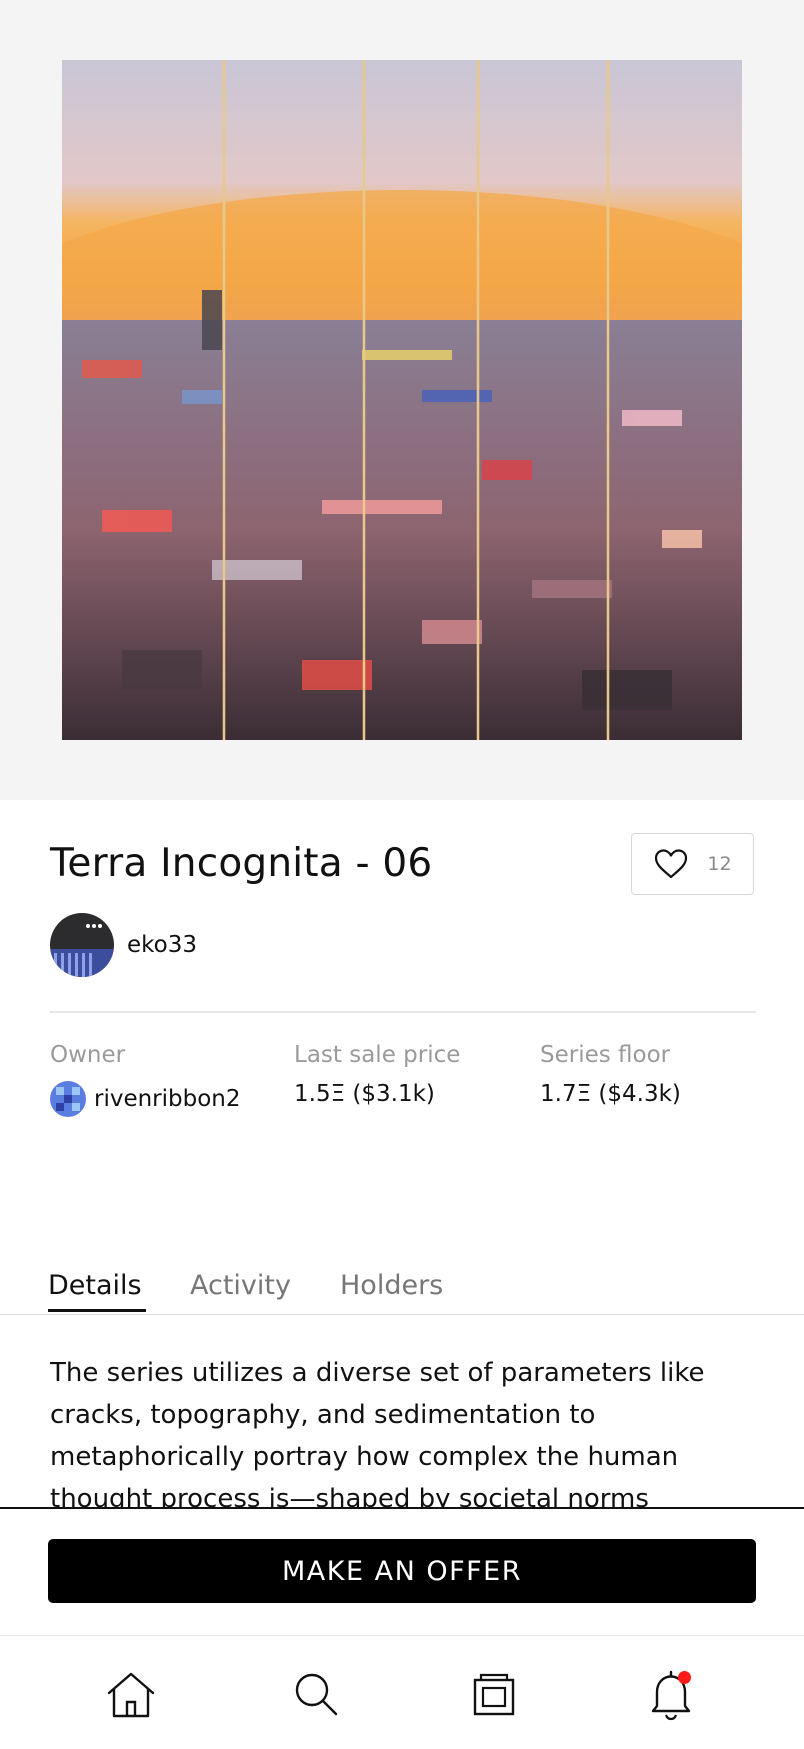 This screenshot has width=804, height=1749. Describe the element at coordinates (364, 1094) in the screenshot. I see `last-sale-value: 1.5Ξ ($3.1k)` at that location.